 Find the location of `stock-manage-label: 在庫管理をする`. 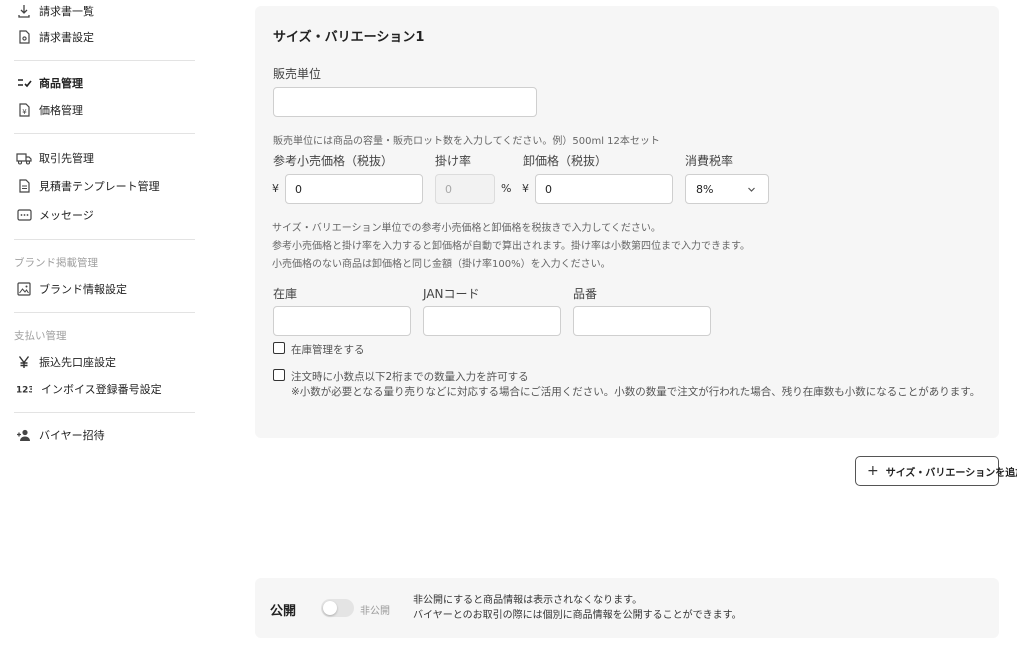

stock-manage-label: 在庫管理をする is located at coordinates (328, 350).